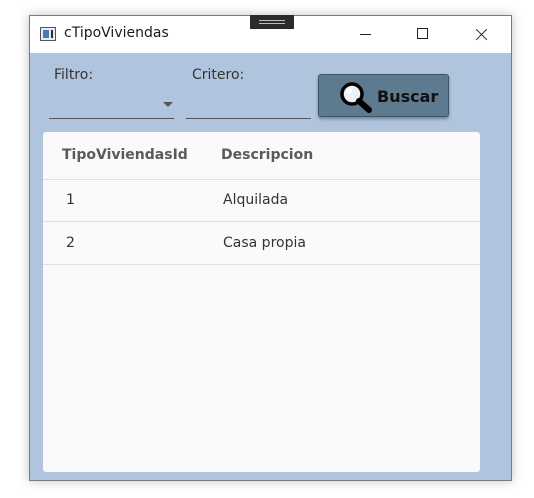  I want to click on criterio-label: Critero:, so click(218, 75).